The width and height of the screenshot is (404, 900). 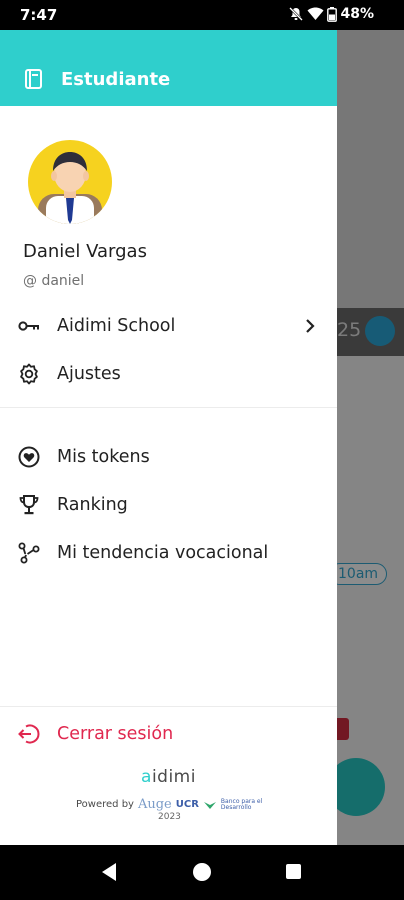 I want to click on gear-icon, so click(x=29, y=374).